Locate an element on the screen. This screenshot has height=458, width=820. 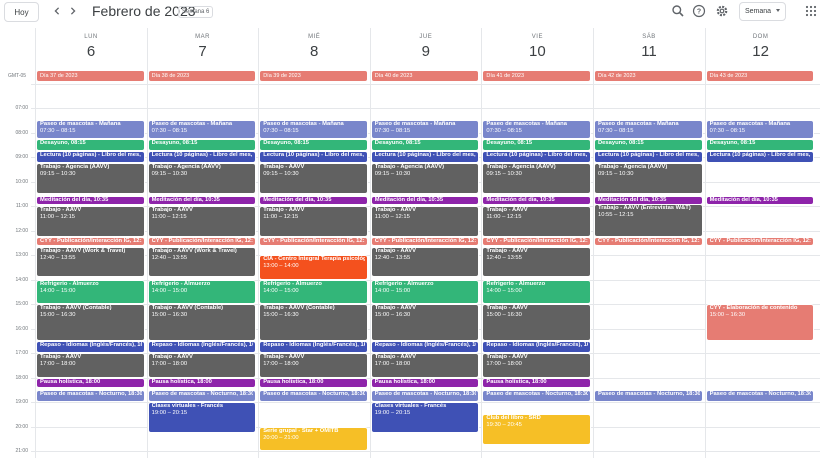
day-header: JUE 9 is located at coordinates (426, 47).